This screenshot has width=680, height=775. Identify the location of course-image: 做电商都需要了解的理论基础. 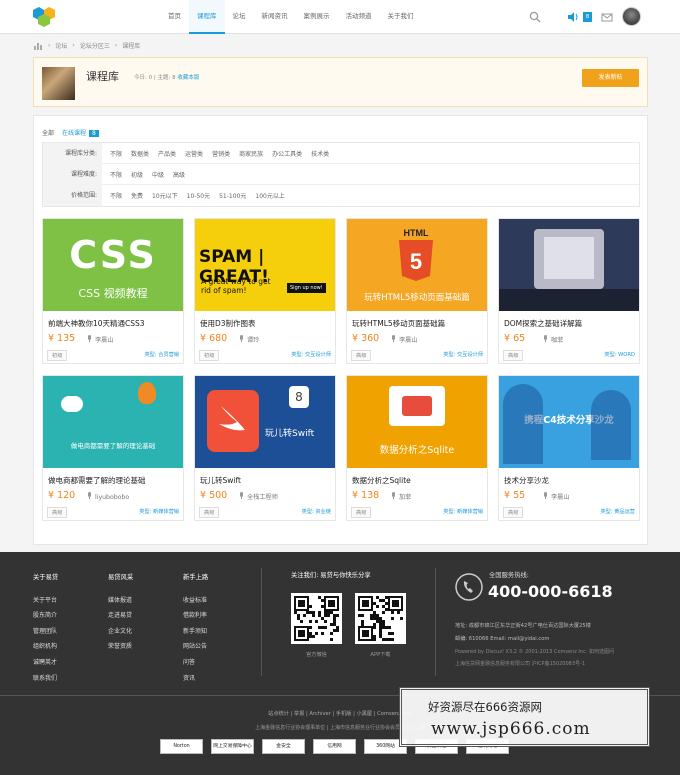
(113, 422).